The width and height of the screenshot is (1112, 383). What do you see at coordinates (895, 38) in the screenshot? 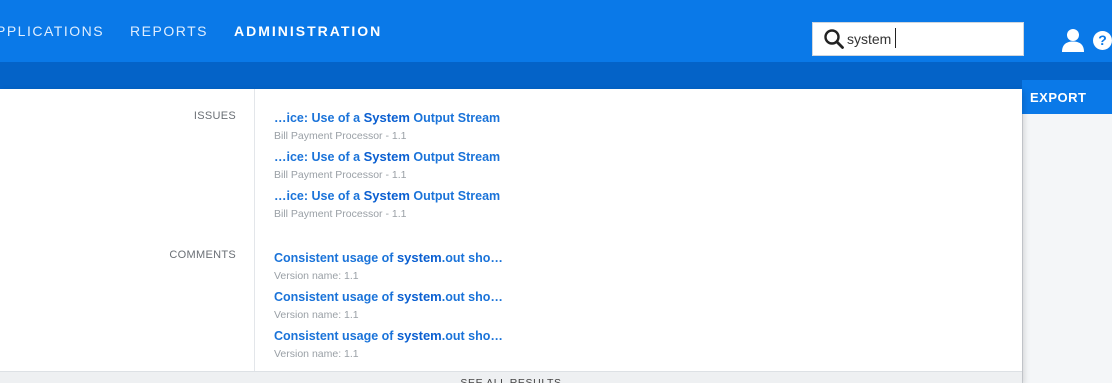
I see `text-cursor` at bounding box center [895, 38].